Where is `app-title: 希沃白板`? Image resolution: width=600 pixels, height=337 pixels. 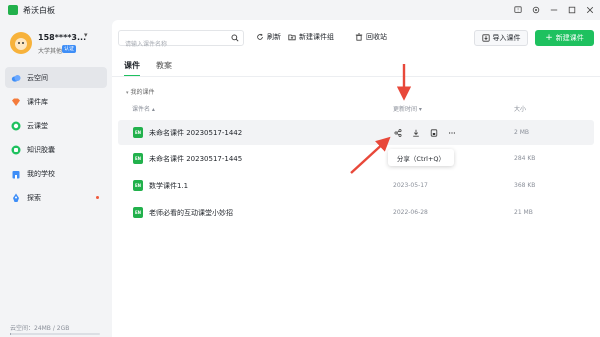
app-title: 希沃白板 is located at coordinates (39, 10).